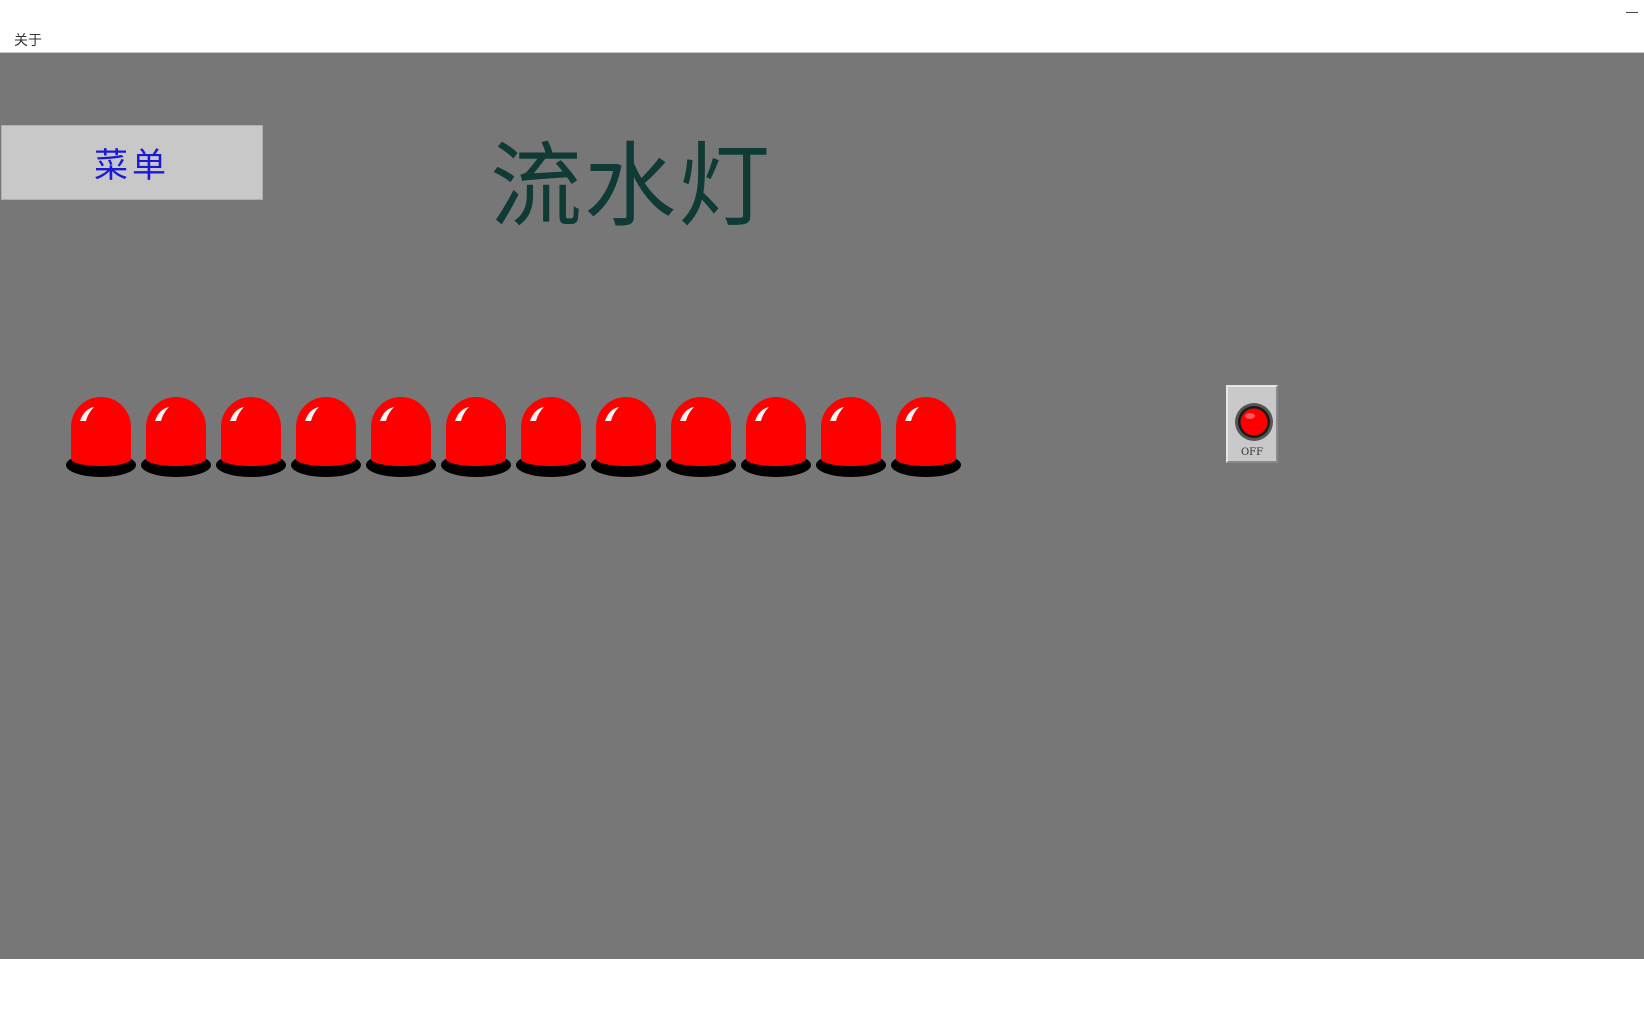 This screenshot has width=1644, height=1028. Describe the element at coordinates (1632, 12) in the screenshot. I see `minimize-icon` at that location.